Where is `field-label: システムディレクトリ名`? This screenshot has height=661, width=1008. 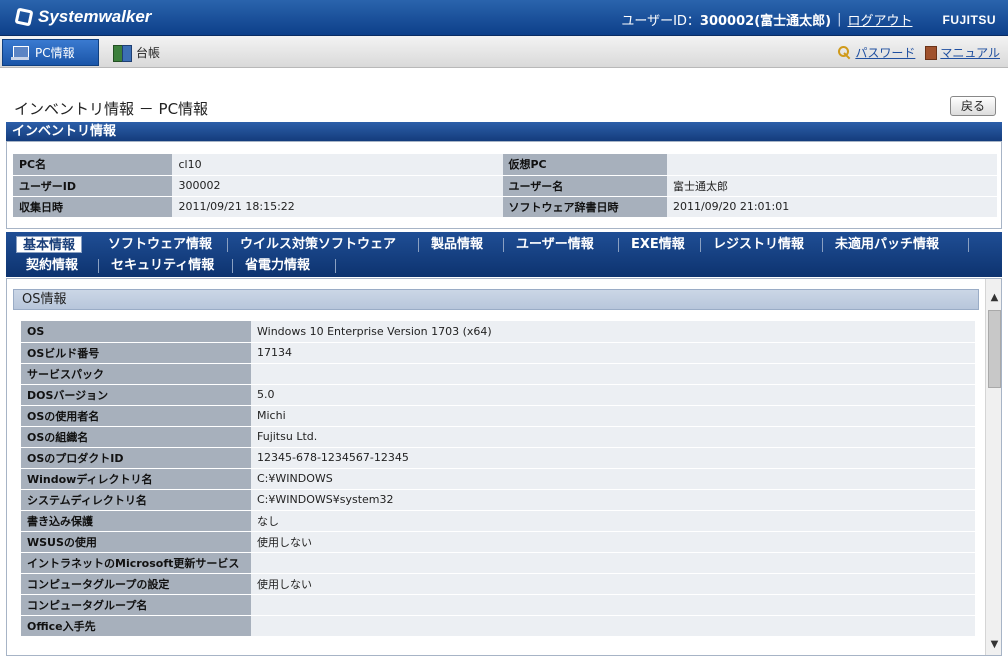
field-label: システムディレクトリ名 is located at coordinates (136, 500).